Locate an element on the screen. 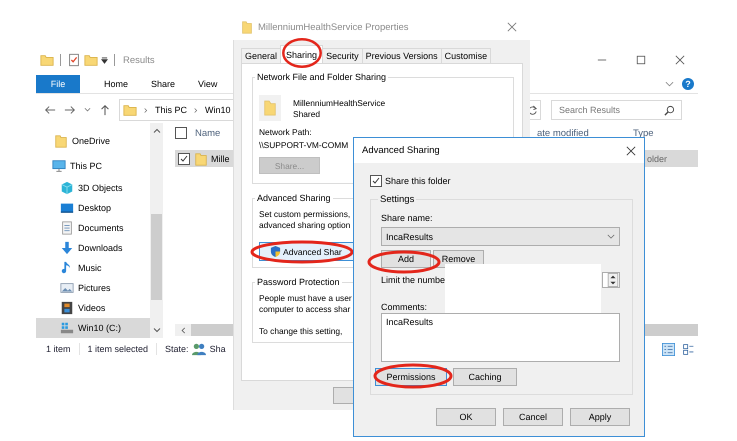 Image resolution: width=737 pixels, height=441 pixels. description-text: Set custom permissions, is located at coordinates (304, 214).